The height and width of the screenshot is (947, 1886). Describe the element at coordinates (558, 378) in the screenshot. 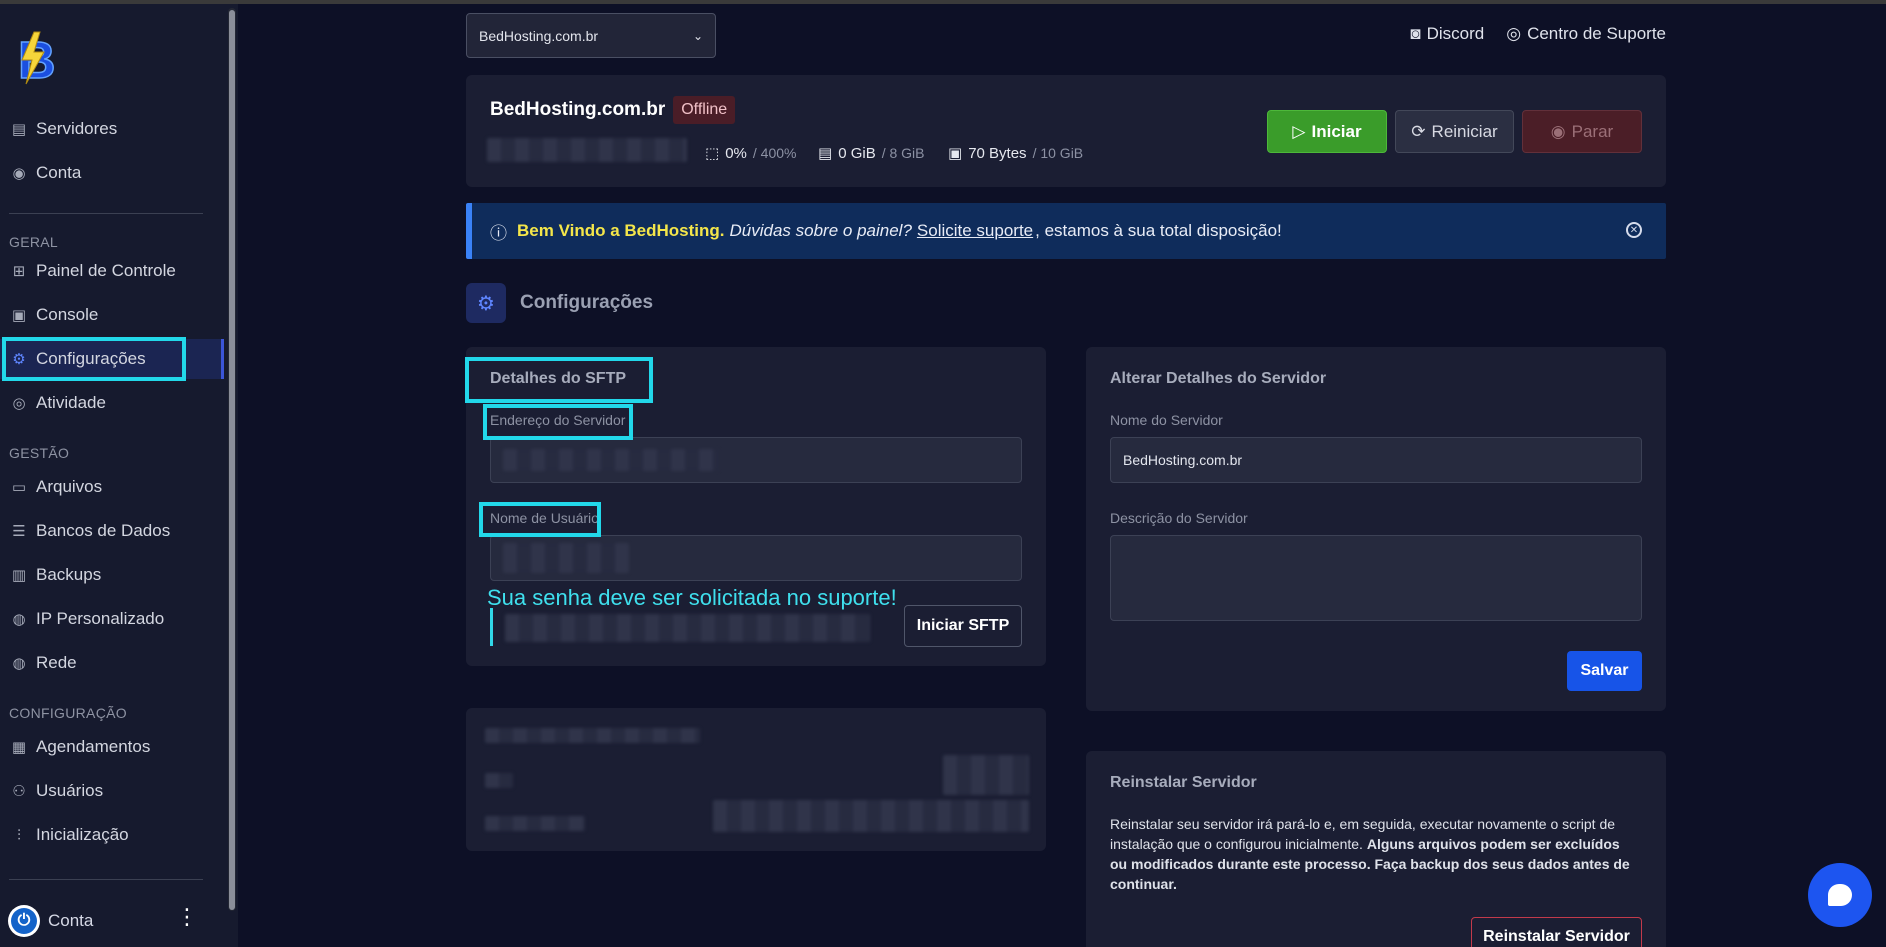

I see `sftp-title: Detalhes do SFTP` at that location.